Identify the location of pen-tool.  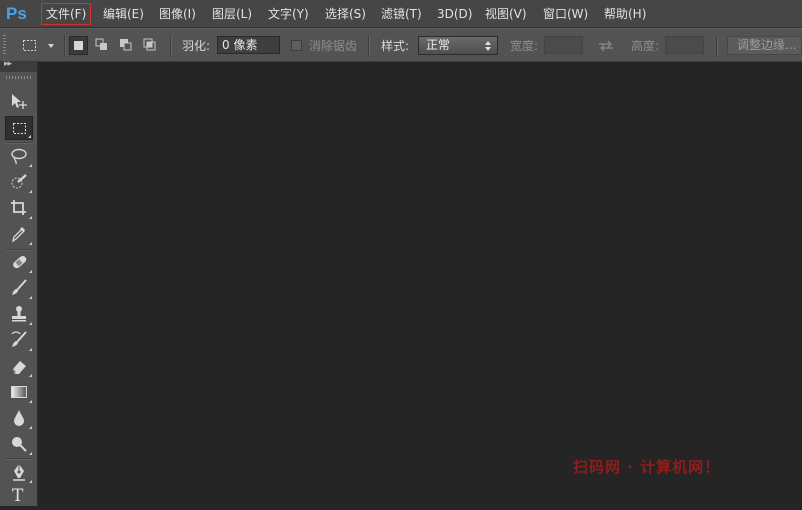
(19, 472).